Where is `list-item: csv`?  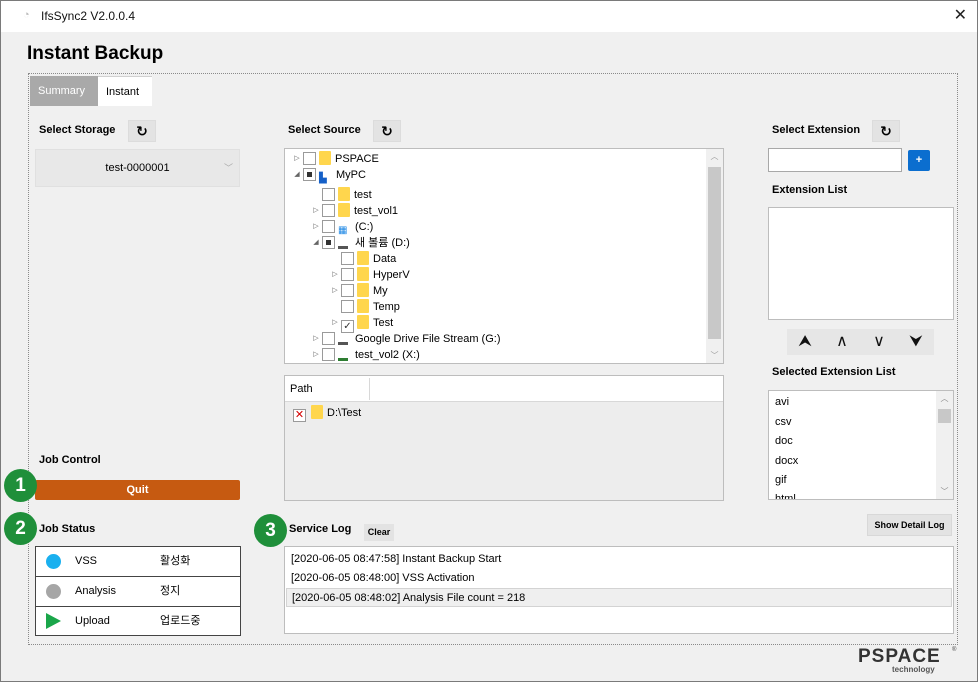
list-item: csv is located at coordinates (783, 422).